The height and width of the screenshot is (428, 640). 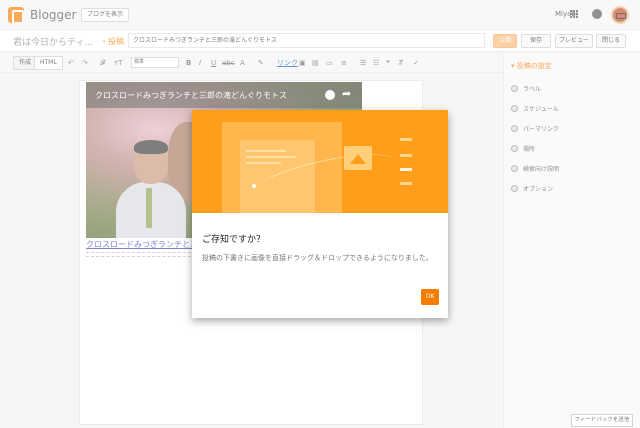 What do you see at coordinates (234, 240) in the screenshot?
I see `dialog-title: ご存知ですか？` at bounding box center [234, 240].